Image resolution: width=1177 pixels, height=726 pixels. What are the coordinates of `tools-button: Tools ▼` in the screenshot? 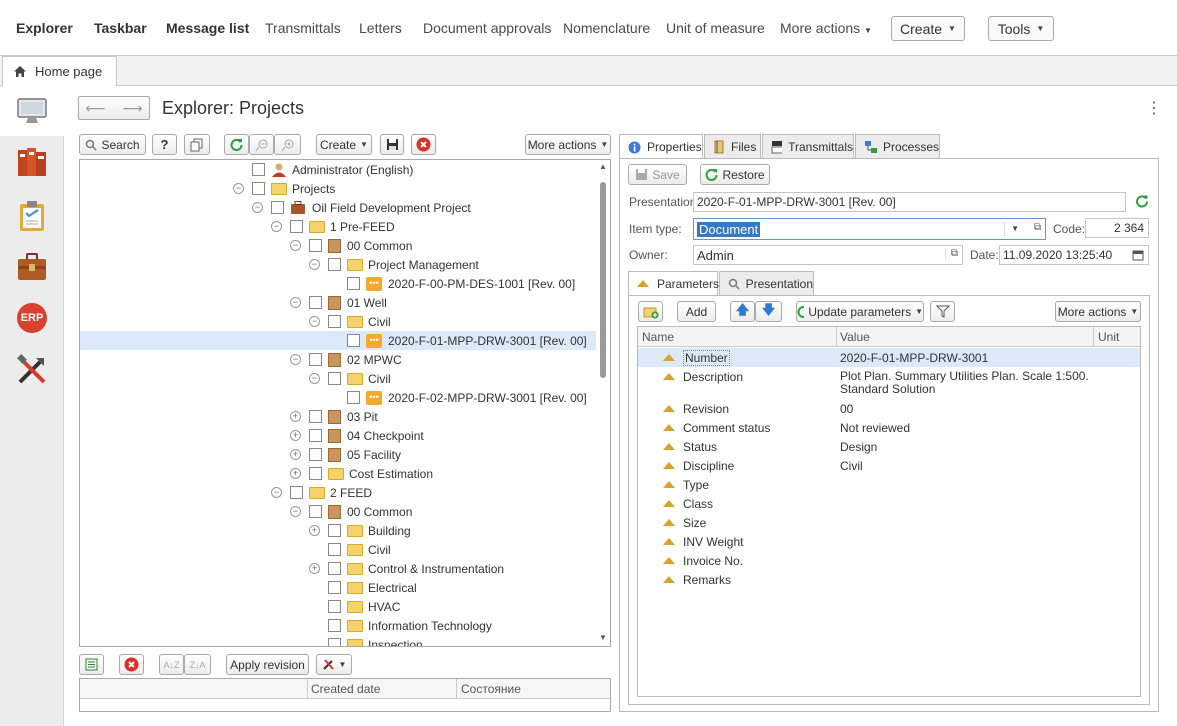 It's located at (1021, 28).